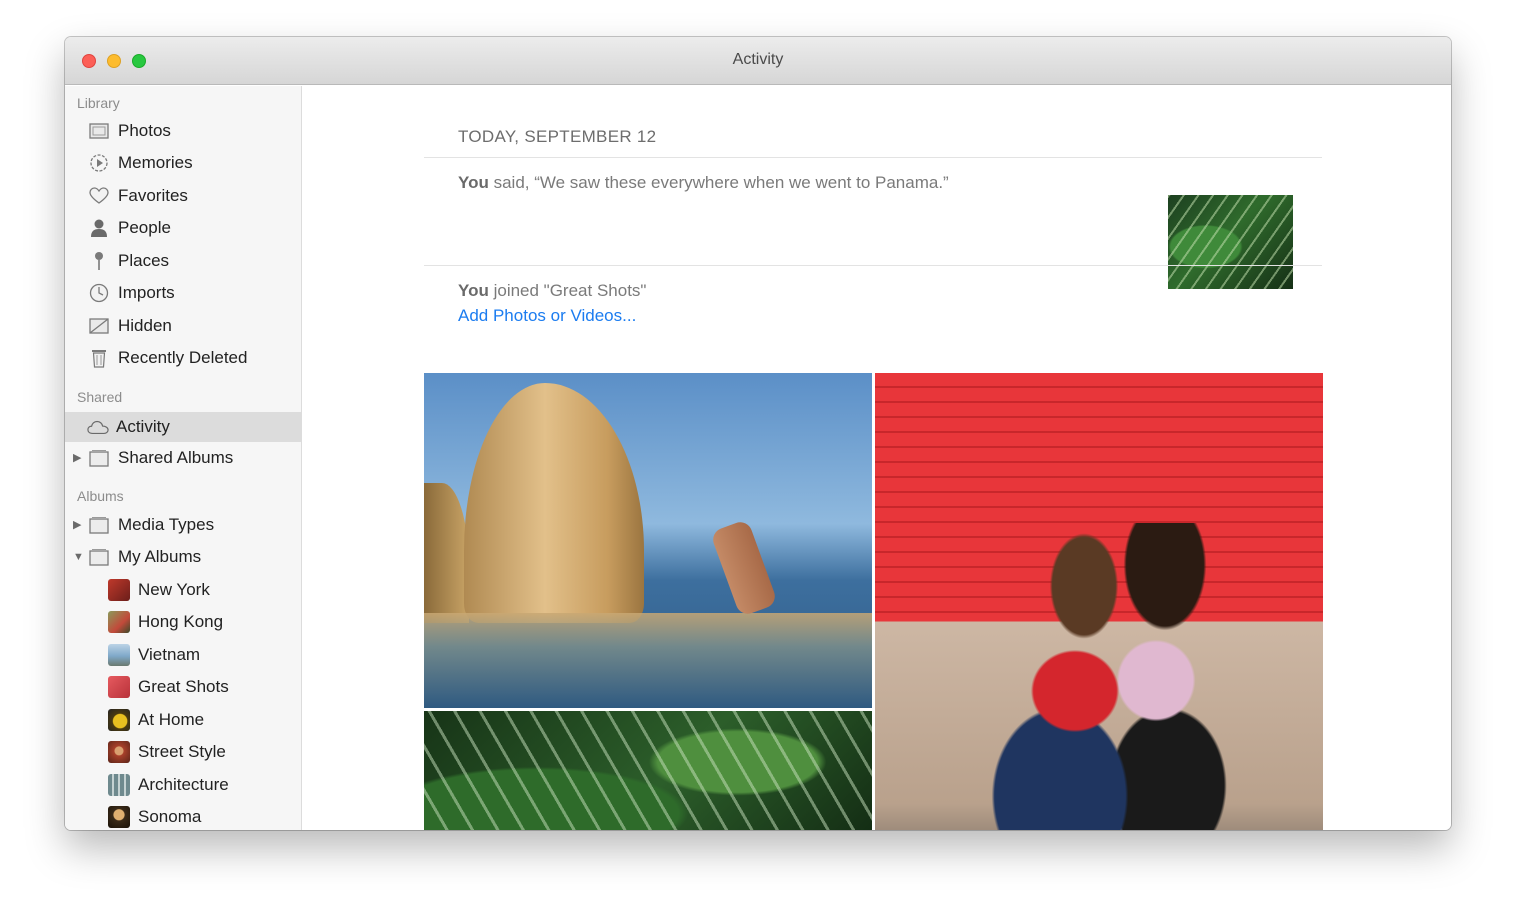  What do you see at coordinates (99, 163) in the screenshot?
I see `memories-icon` at bounding box center [99, 163].